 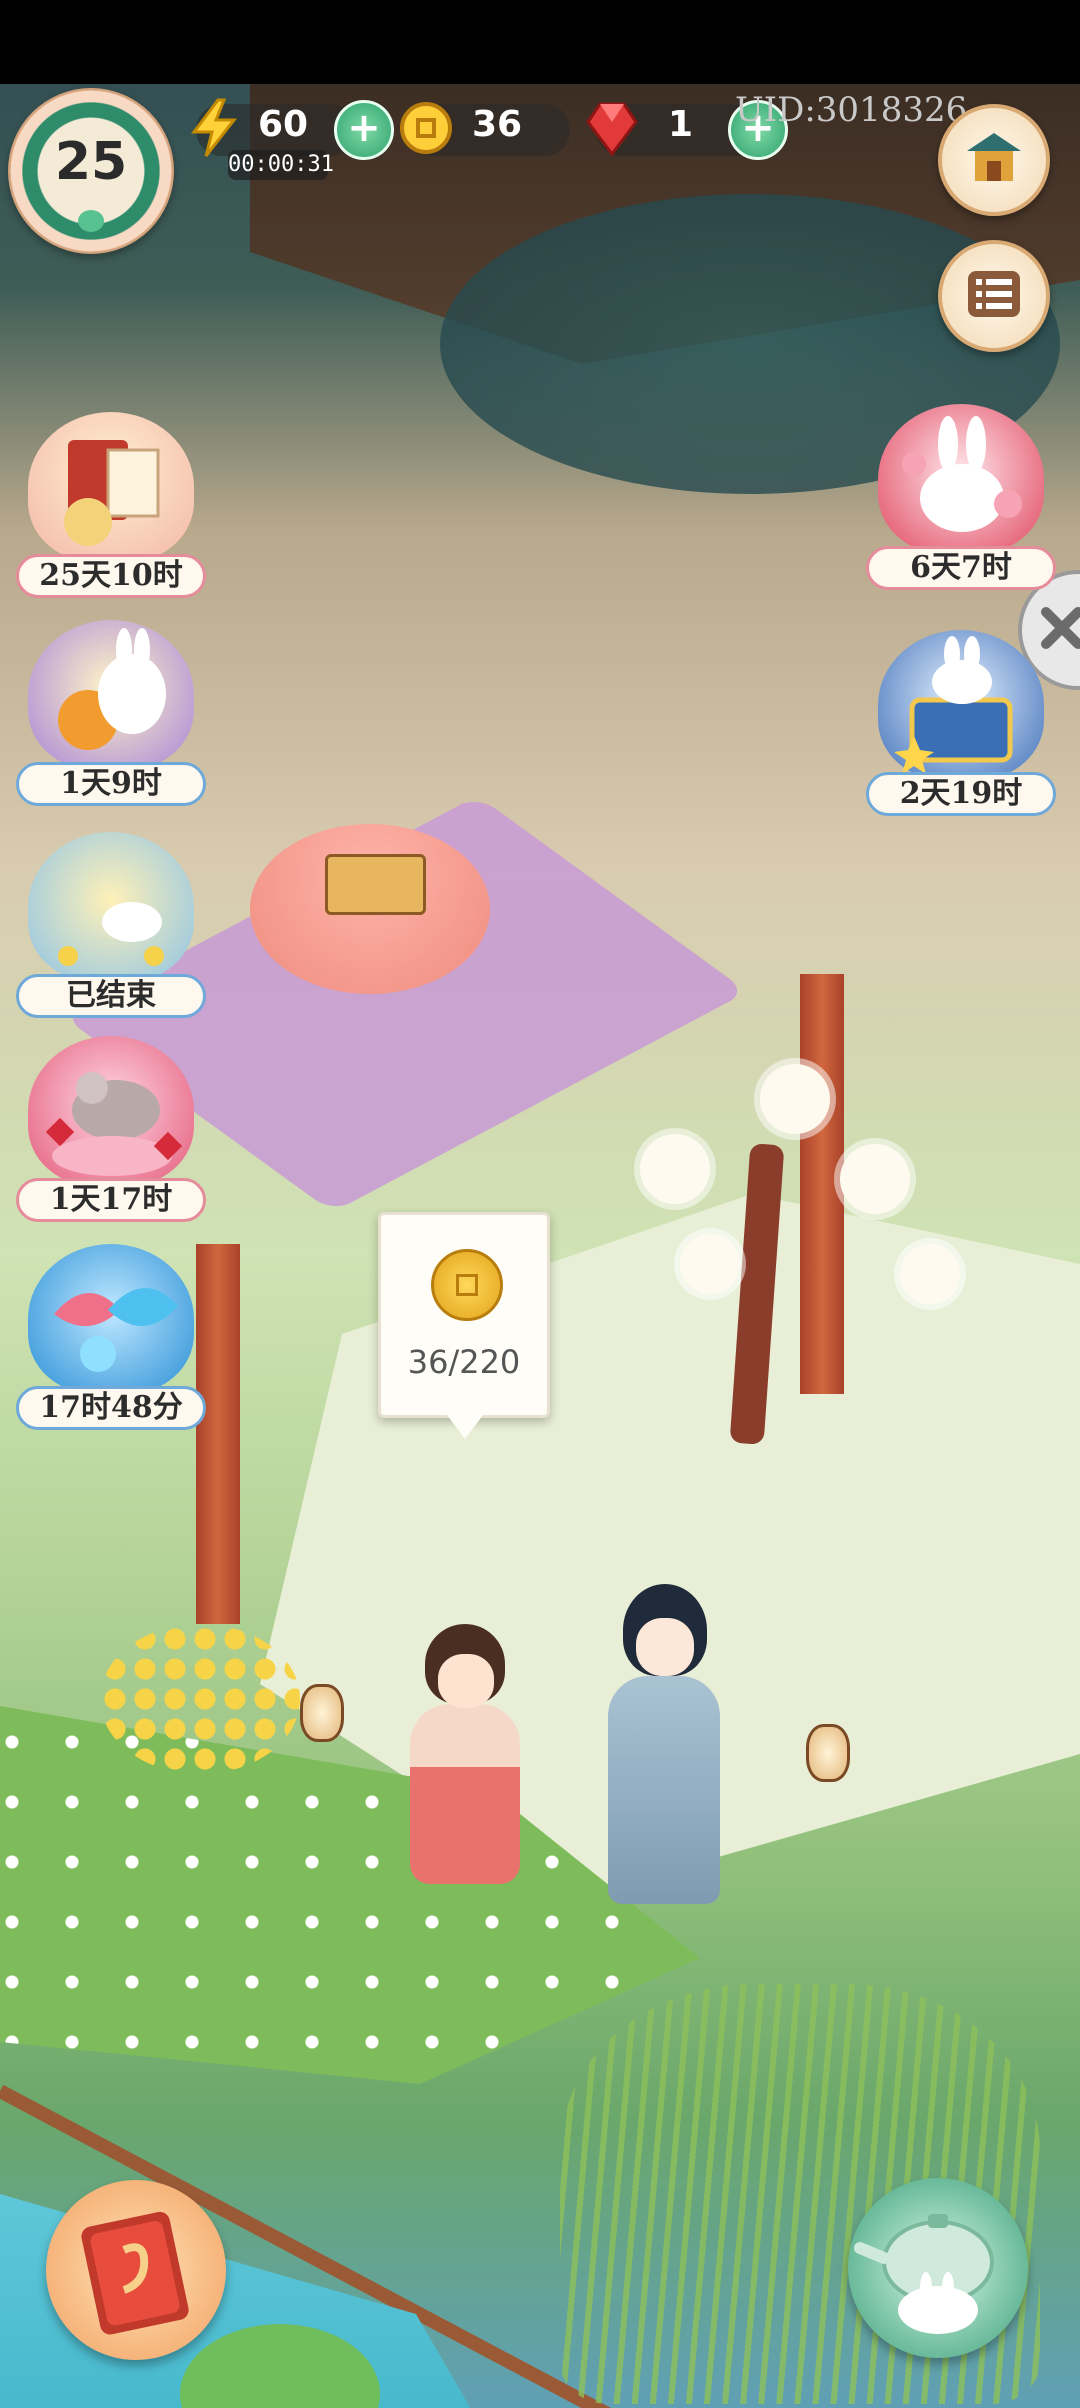 I want to click on status-bar, so click(x=540, y=42).